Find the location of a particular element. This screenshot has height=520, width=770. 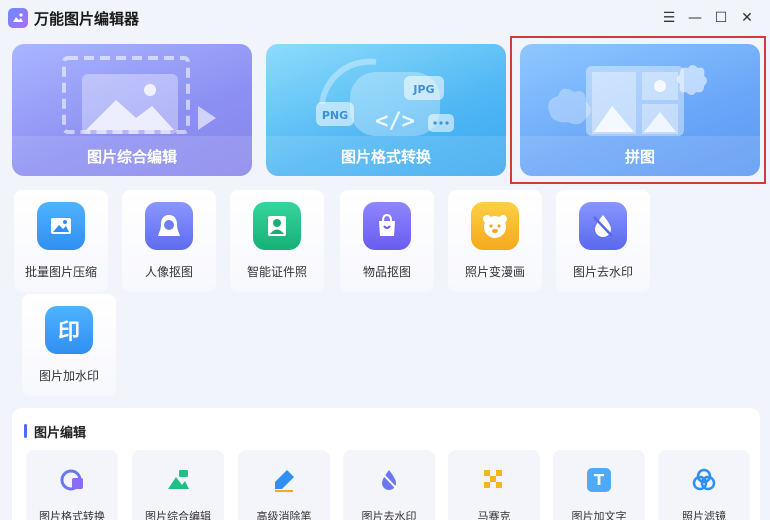

tool-portrait-cutout: 人像抠图 is located at coordinates (169, 241).